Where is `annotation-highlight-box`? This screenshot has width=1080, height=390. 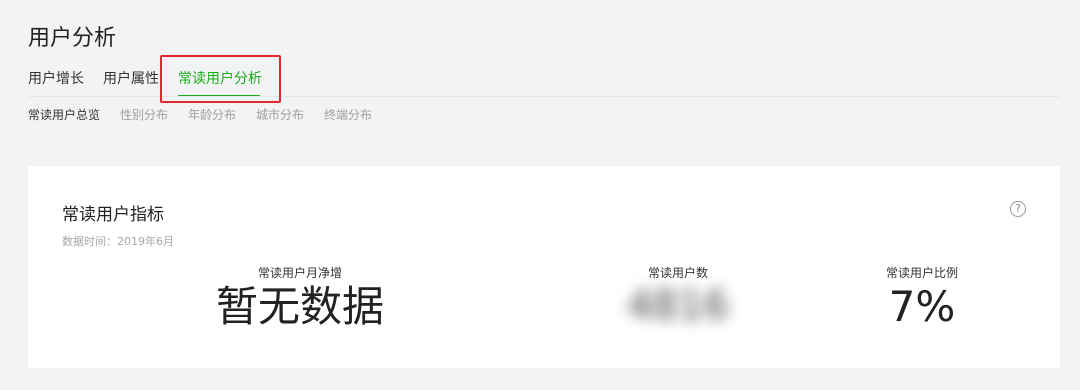
annotation-highlight-box is located at coordinates (220, 79).